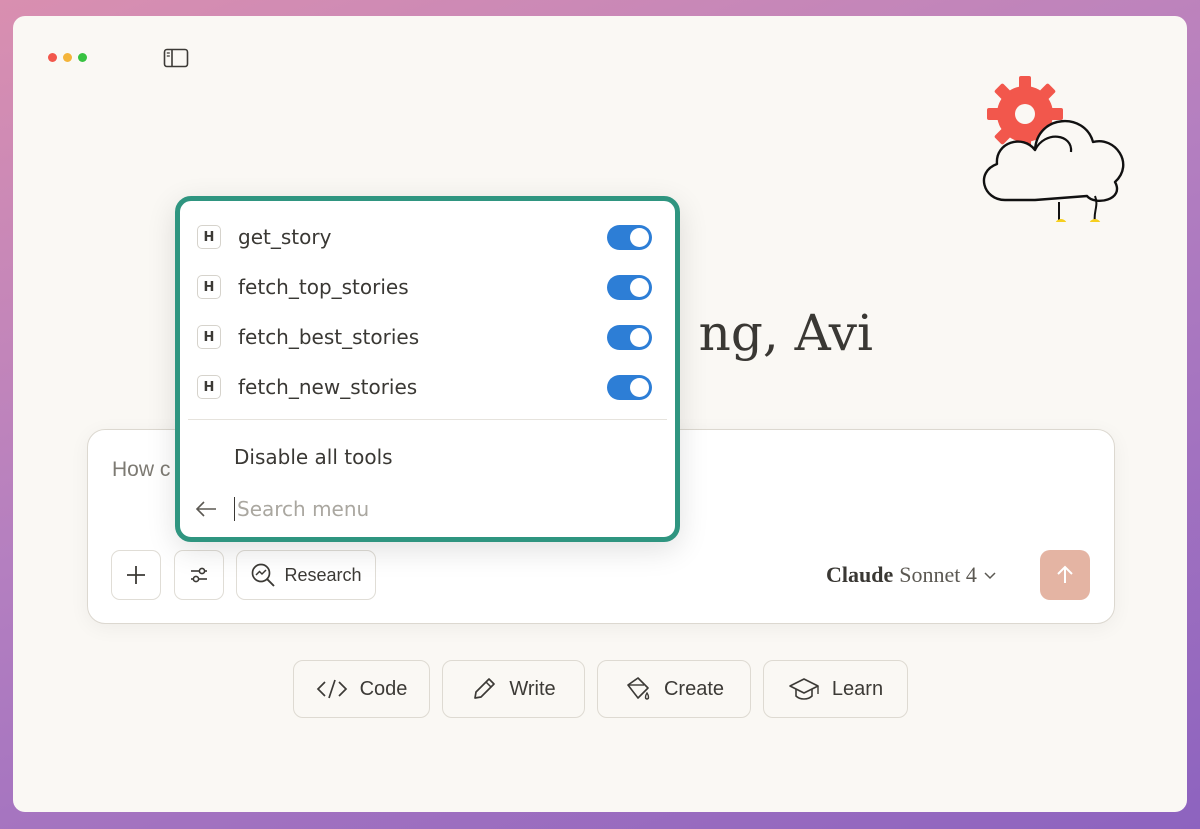 Image resolution: width=1200 pixels, height=829 pixels. What do you see at coordinates (427, 419) in the screenshot?
I see `menu-divider` at bounding box center [427, 419].